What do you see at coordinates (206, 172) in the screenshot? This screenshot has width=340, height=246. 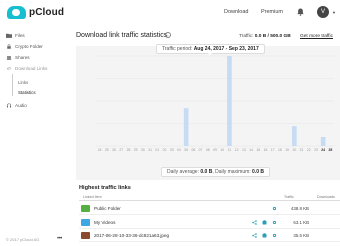 I see `daily-average-value: 0.0 B` at bounding box center [206, 172].